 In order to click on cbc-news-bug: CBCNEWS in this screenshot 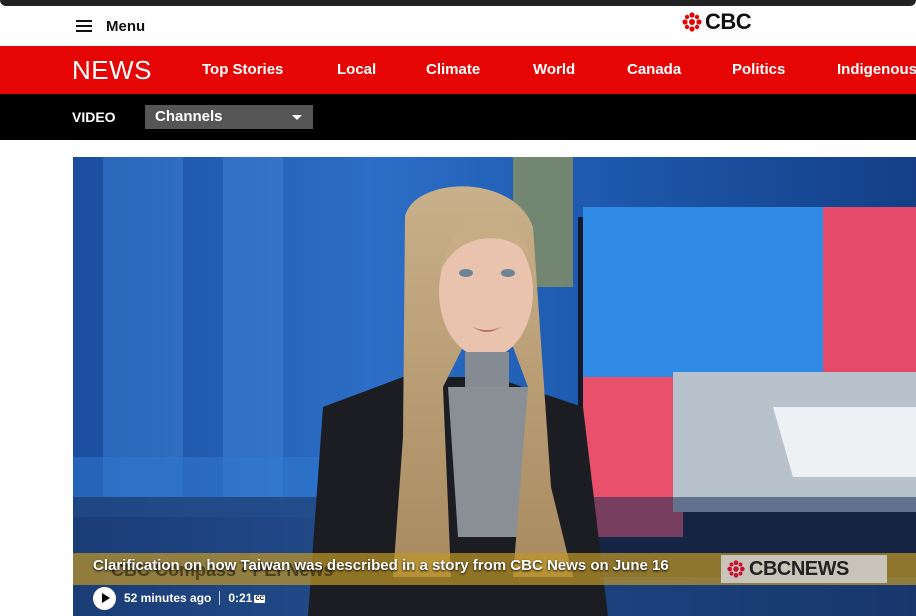, I will do `click(804, 569)`.